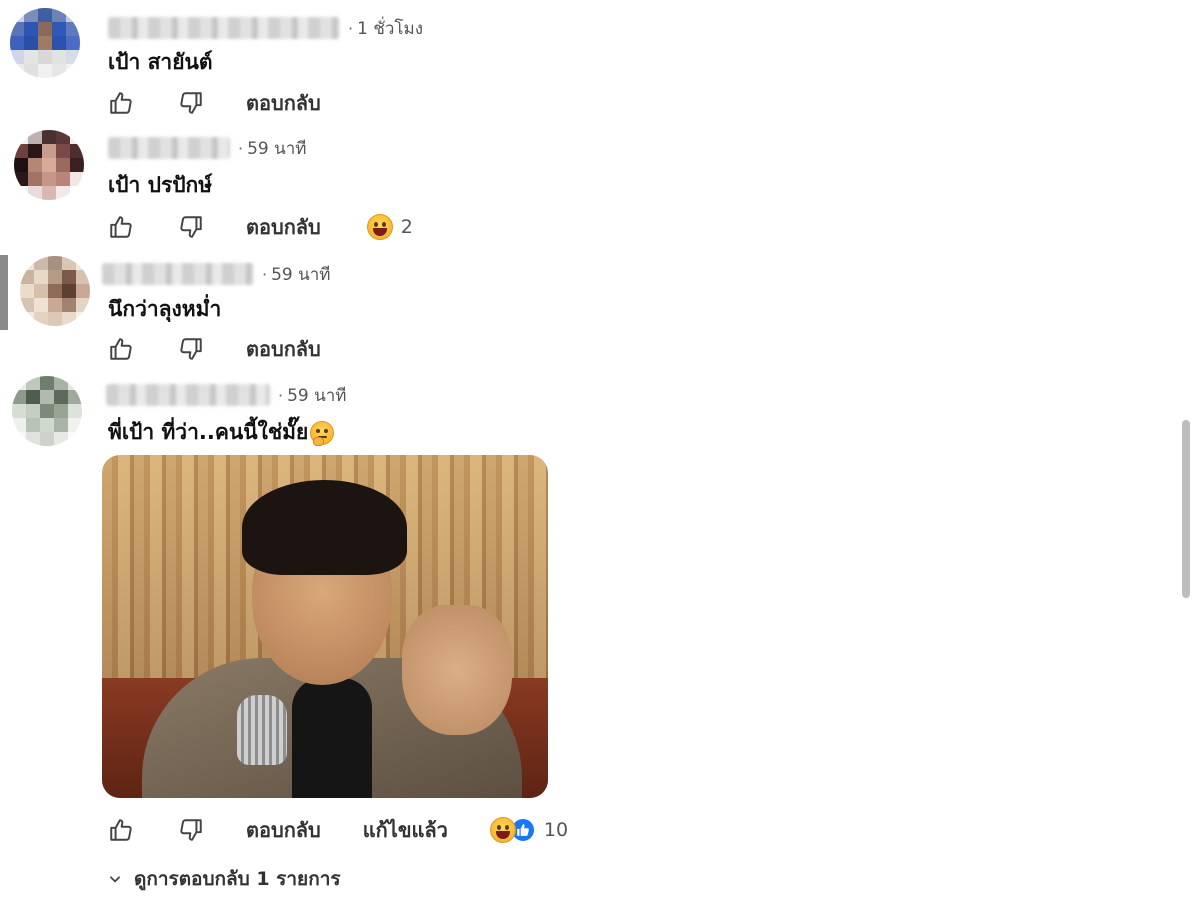  Describe the element at coordinates (160, 62) in the screenshot. I see `comment-text: เป้า สายันต์` at that location.